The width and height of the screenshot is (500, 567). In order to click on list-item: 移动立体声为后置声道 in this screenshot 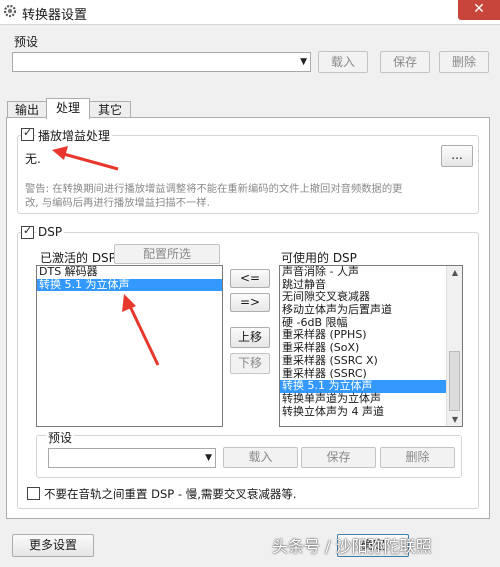, I will do `click(371, 310)`.